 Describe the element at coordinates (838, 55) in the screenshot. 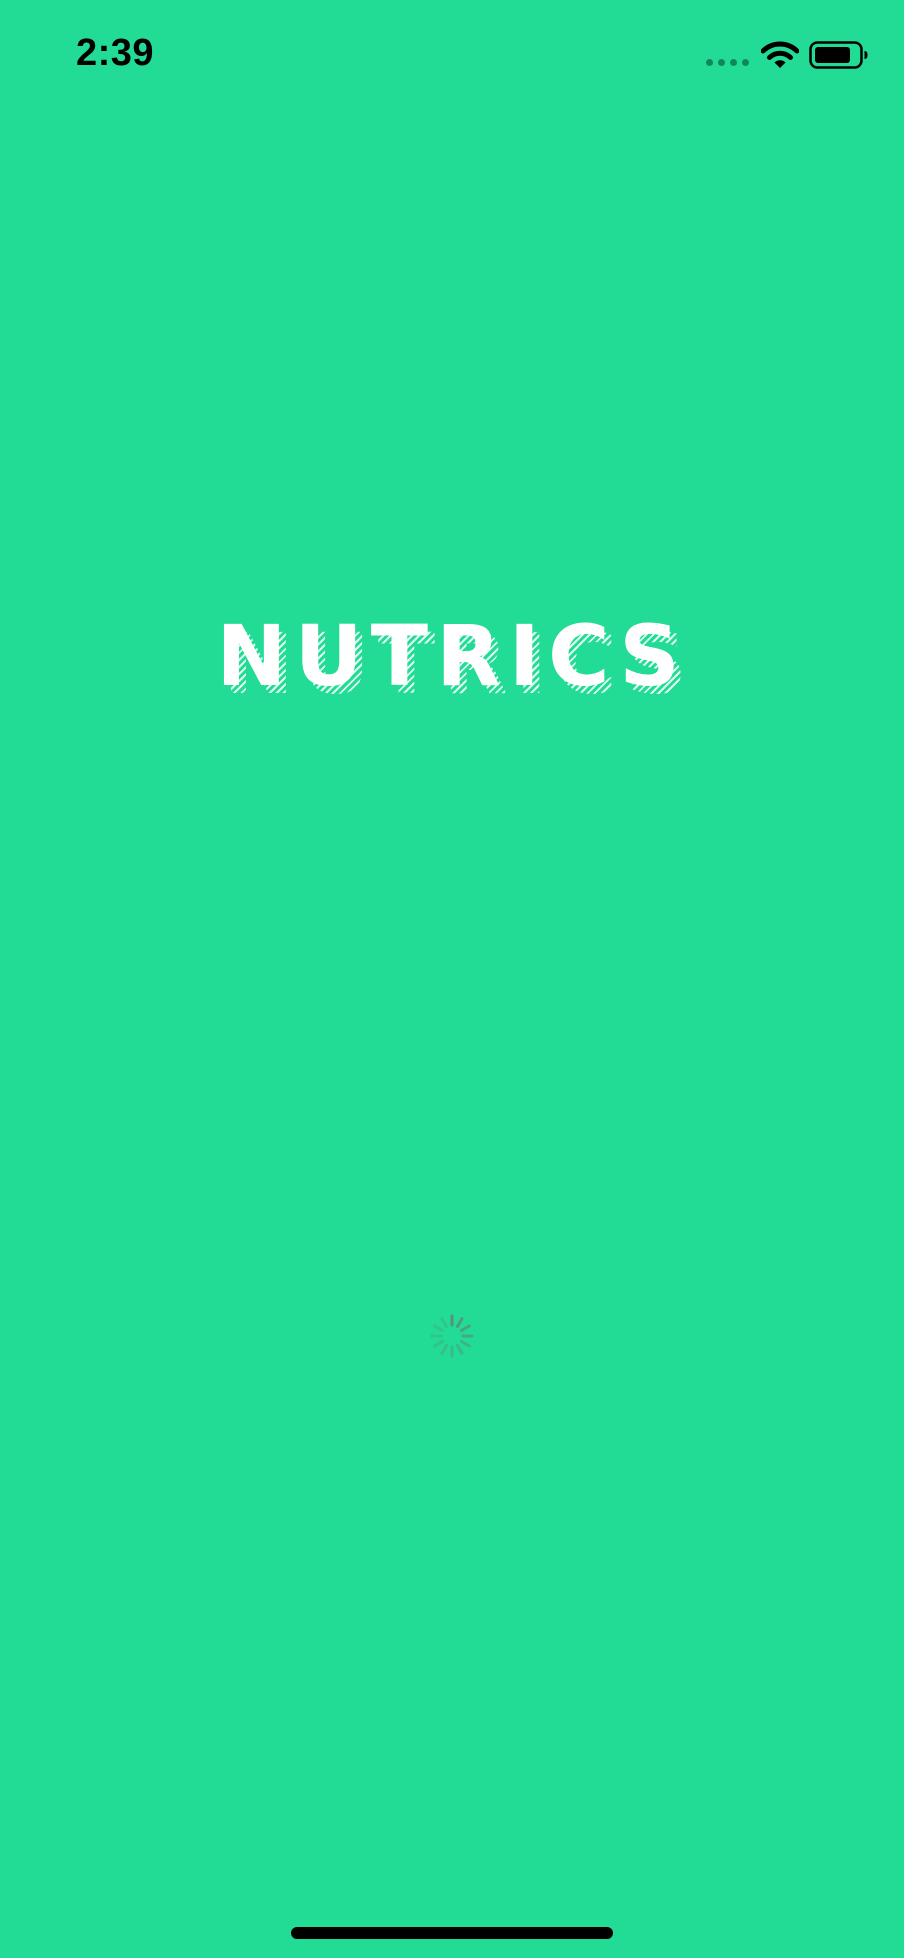

I see `battery-icon` at that location.